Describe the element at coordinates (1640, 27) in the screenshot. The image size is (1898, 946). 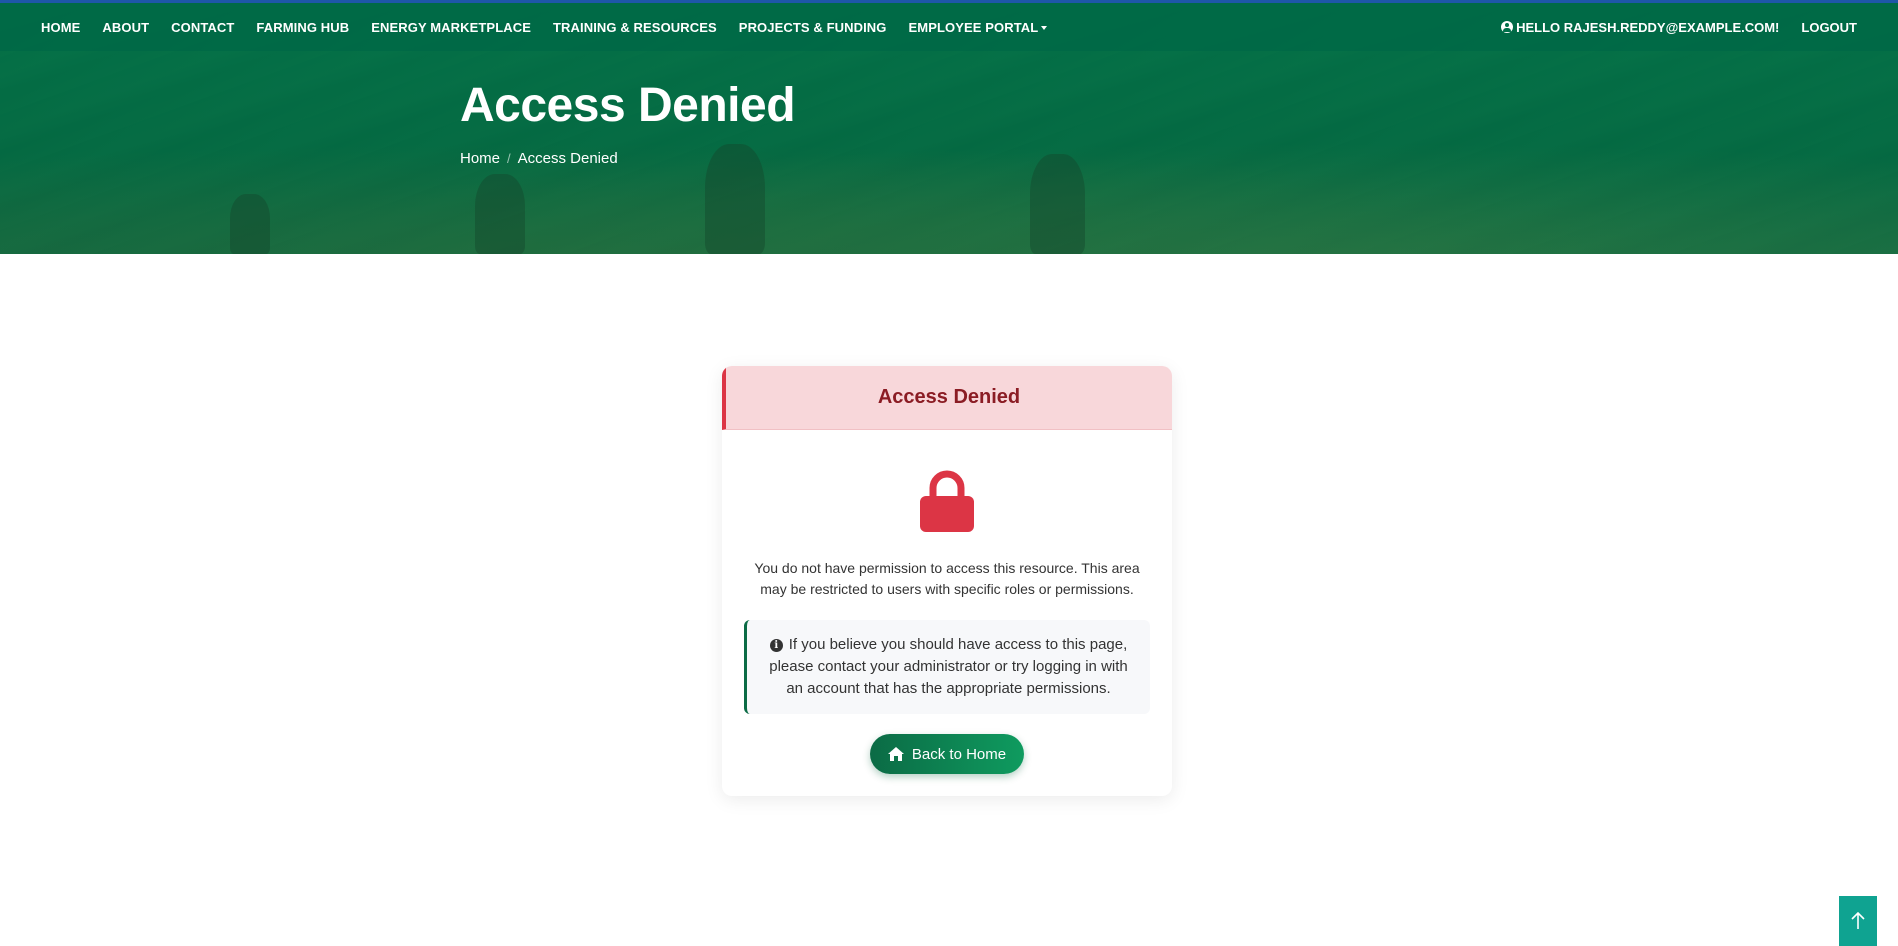
I see `user-greeting: HELLO RAJESH.REDDY@EXAMPLE.COM!` at that location.